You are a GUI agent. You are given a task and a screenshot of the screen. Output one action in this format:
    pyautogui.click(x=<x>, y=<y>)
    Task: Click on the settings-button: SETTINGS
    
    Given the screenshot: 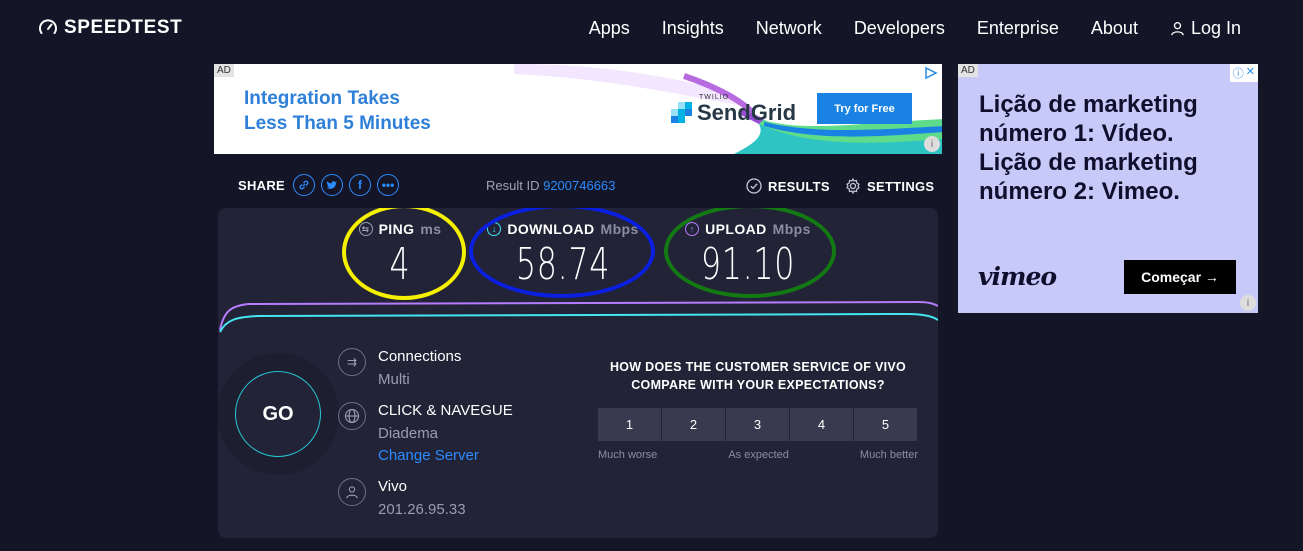 What is the action you would take?
    pyautogui.click(x=889, y=186)
    